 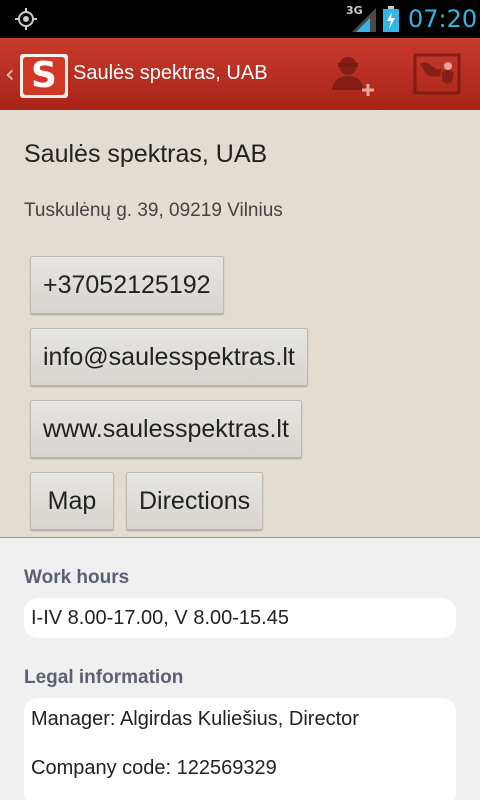 I want to click on app-logo-letter: S, so click(x=44, y=76).